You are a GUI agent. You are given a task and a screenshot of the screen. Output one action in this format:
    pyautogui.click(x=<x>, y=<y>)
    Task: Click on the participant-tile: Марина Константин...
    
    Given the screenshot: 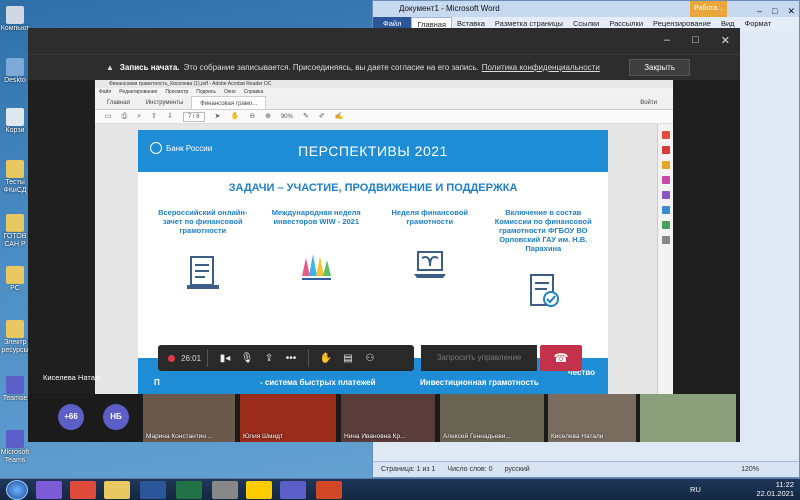 What is the action you would take?
    pyautogui.click(x=189, y=418)
    